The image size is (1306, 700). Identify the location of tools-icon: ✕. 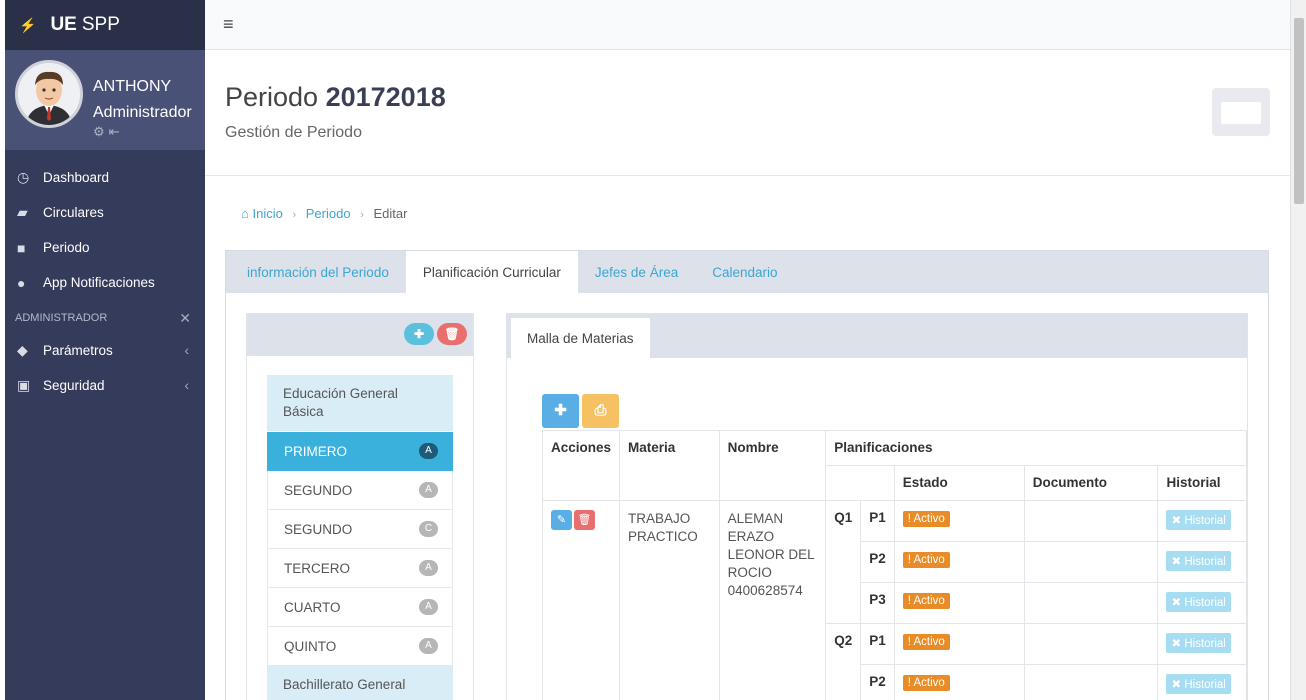
(185, 317).